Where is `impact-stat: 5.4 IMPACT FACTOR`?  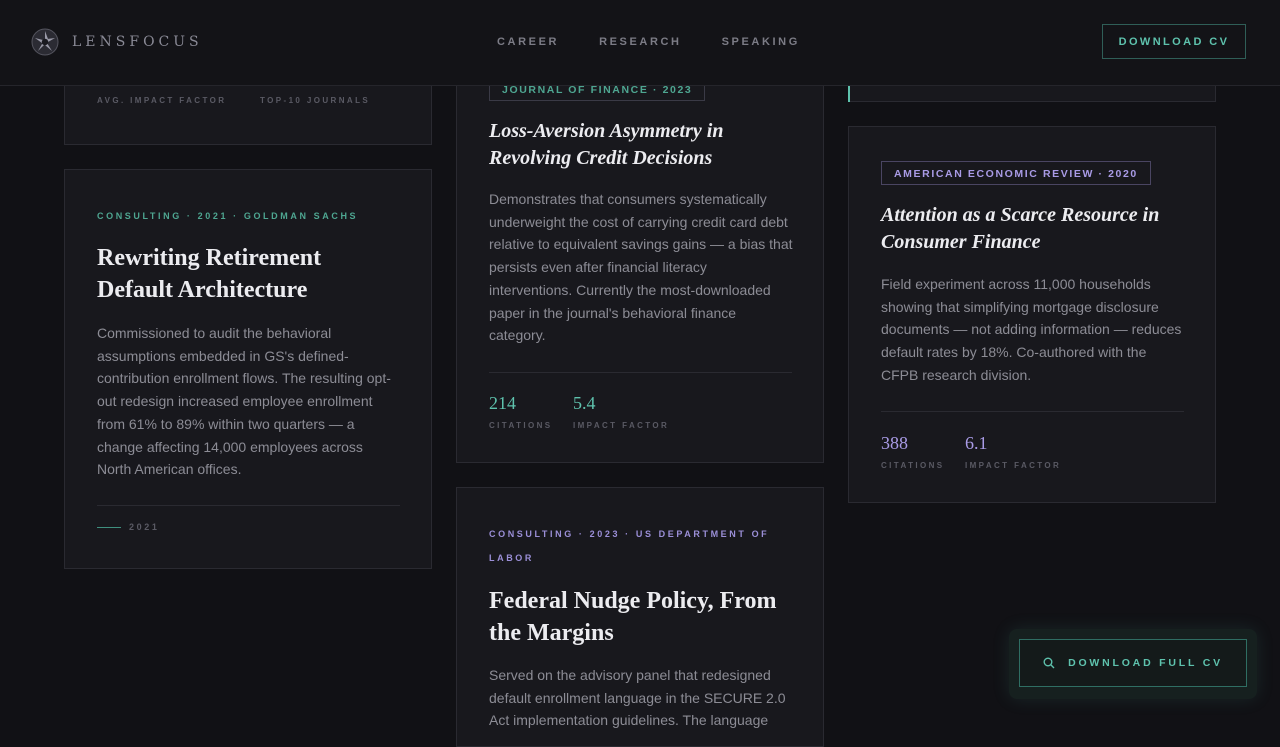
impact-stat: 5.4 IMPACT FACTOR is located at coordinates (621, 411).